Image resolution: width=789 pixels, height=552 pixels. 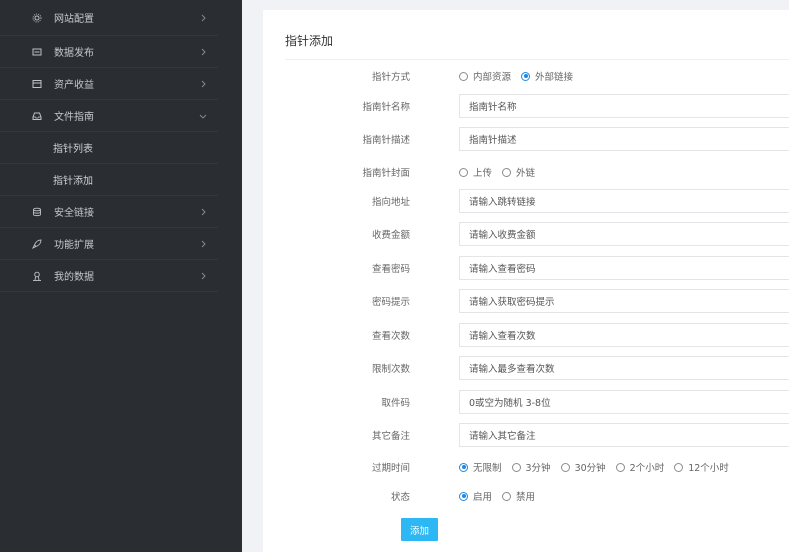 I want to click on mode-radio-external: 外部链接, so click(x=547, y=76).